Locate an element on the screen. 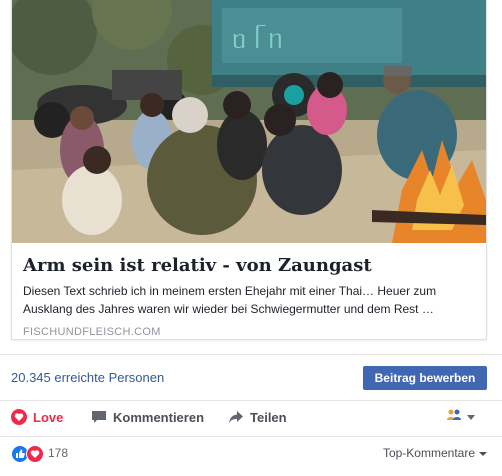  comment-button: Kommentieren is located at coordinates (147, 417).